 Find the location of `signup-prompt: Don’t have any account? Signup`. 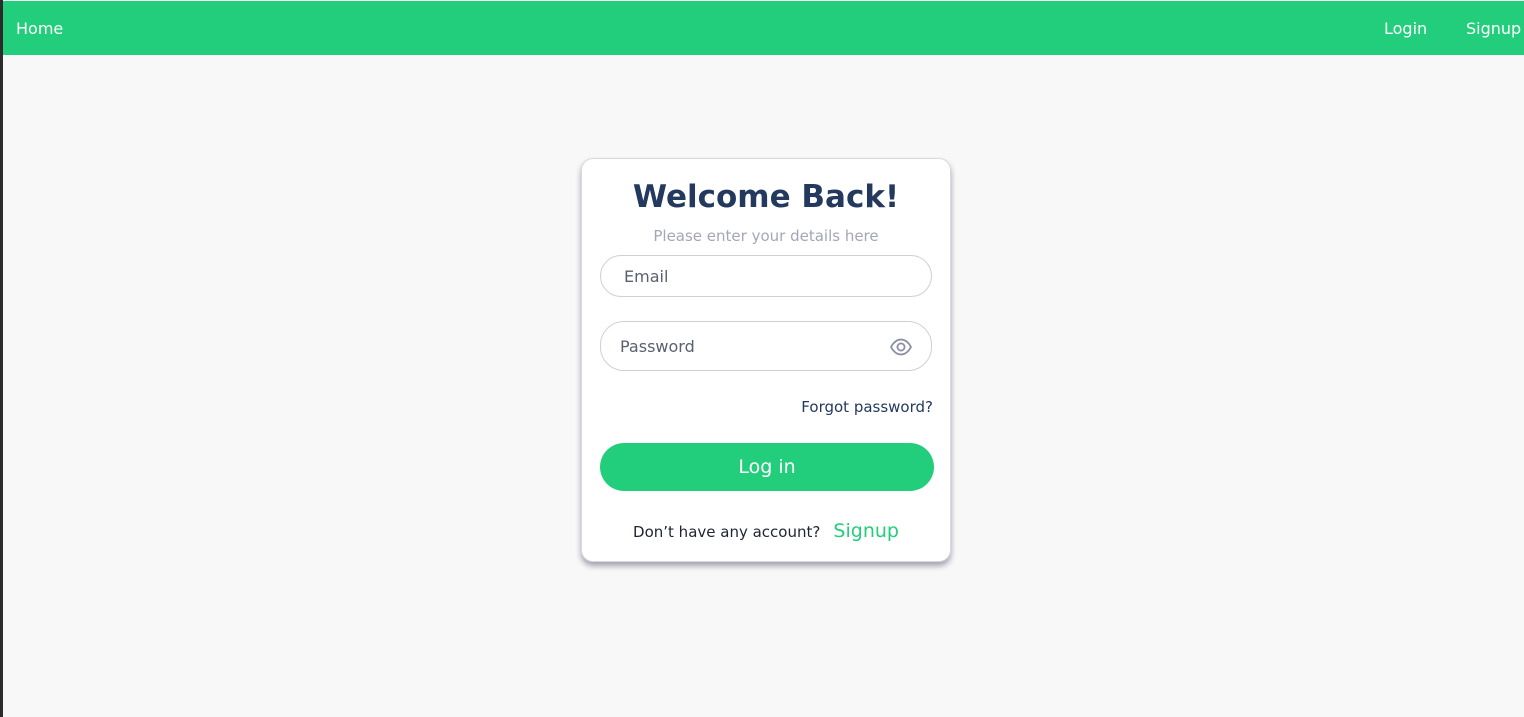

signup-prompt: Don’t have any account? Signup is located at coordinates (766, 531).